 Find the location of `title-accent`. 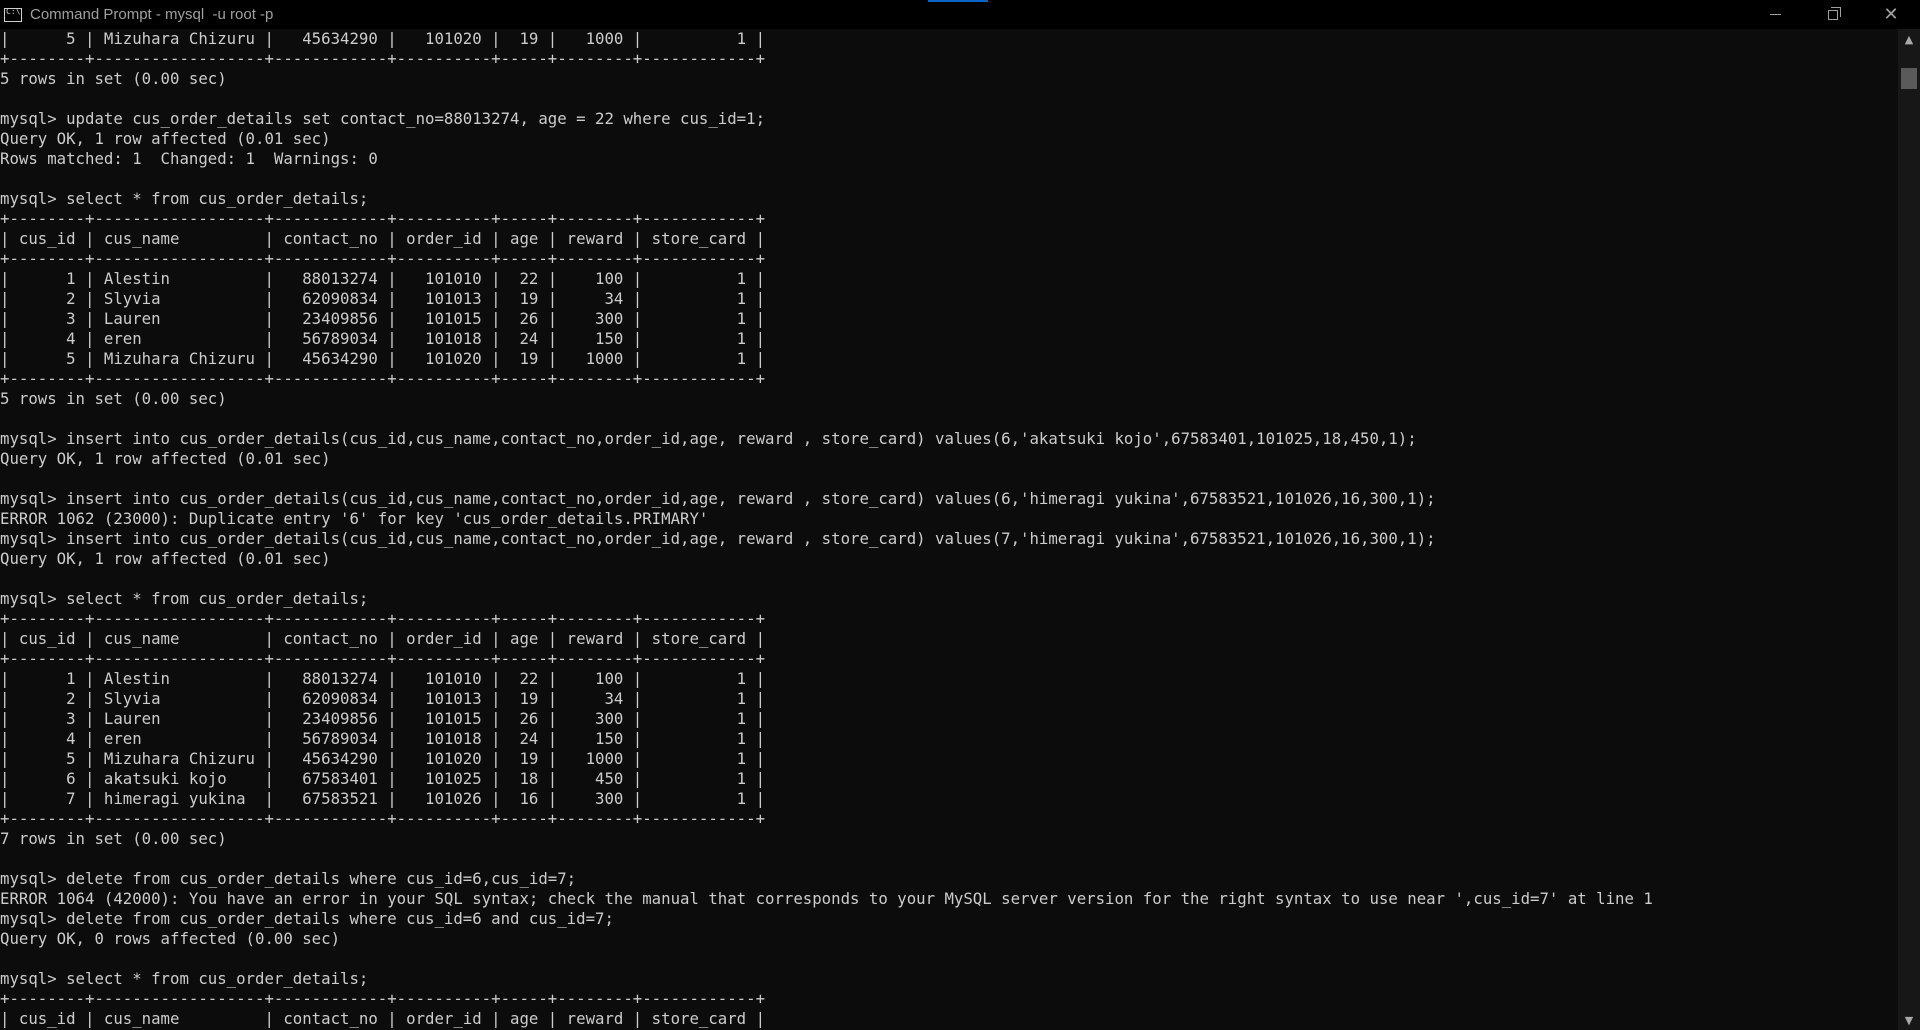

title-accent is located at coordinates (958, 1).